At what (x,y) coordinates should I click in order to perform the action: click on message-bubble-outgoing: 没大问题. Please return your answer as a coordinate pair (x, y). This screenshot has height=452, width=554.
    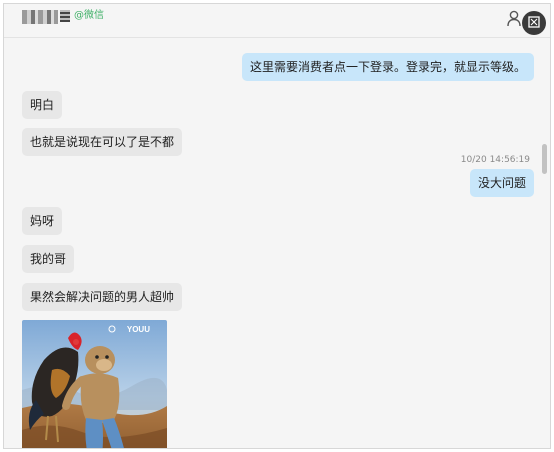
    Looking at the image, I should click on (501, 183).